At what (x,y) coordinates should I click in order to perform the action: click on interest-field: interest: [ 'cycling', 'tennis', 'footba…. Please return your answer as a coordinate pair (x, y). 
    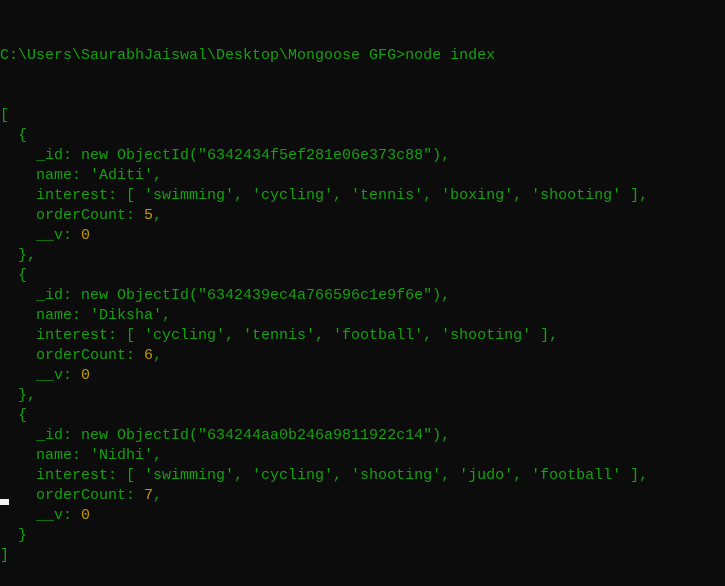
    Looking at the image, I should click on (324, 336).